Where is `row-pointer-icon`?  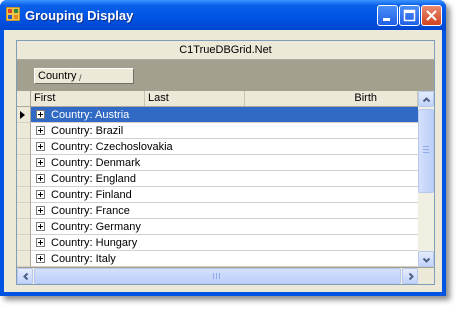 row-pointer-icon is located at coordinates (22, 115).